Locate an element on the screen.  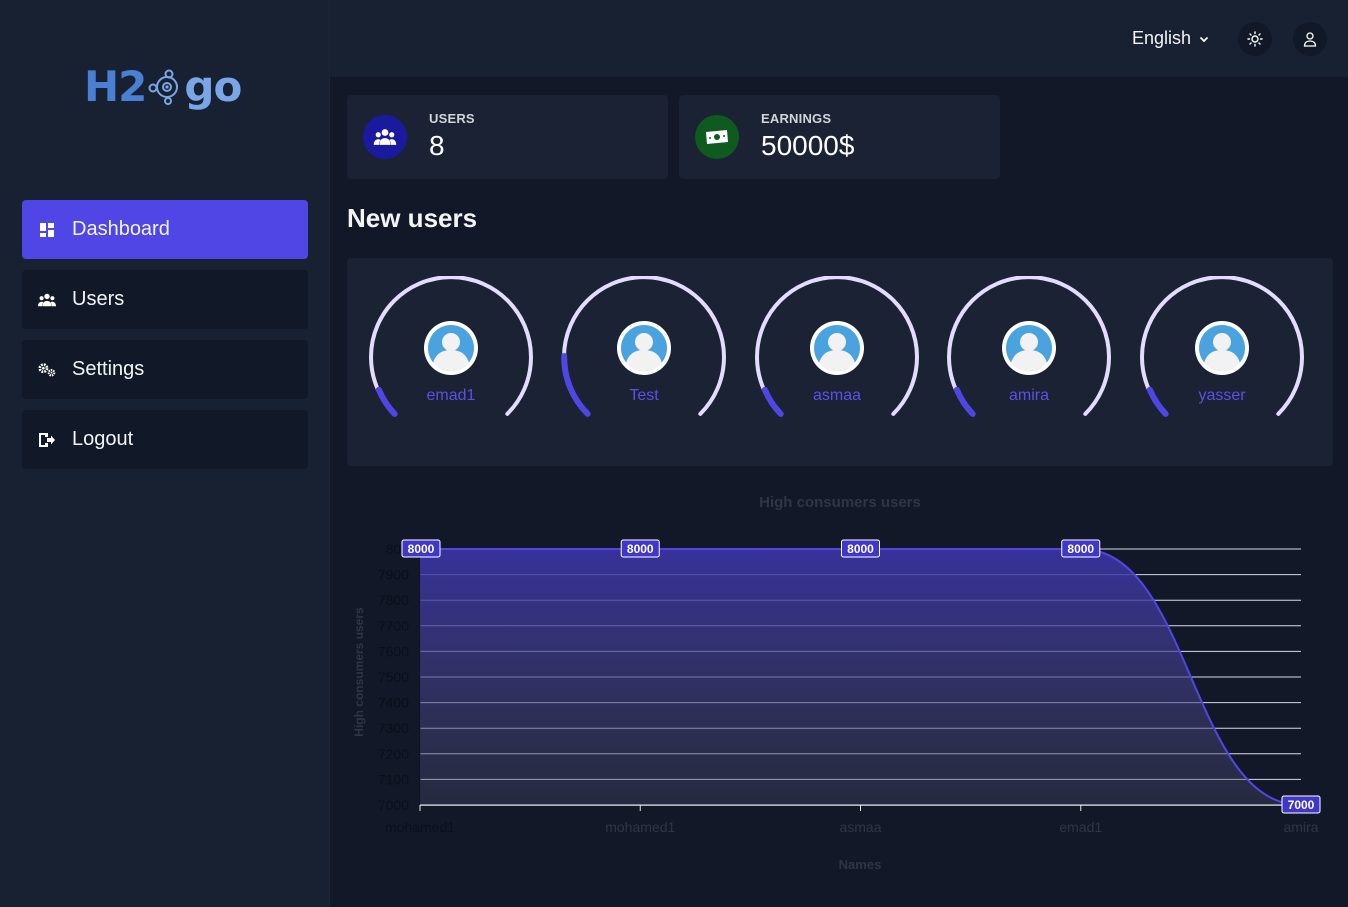
user-name: yasser is located at coordinates (1222, 395).